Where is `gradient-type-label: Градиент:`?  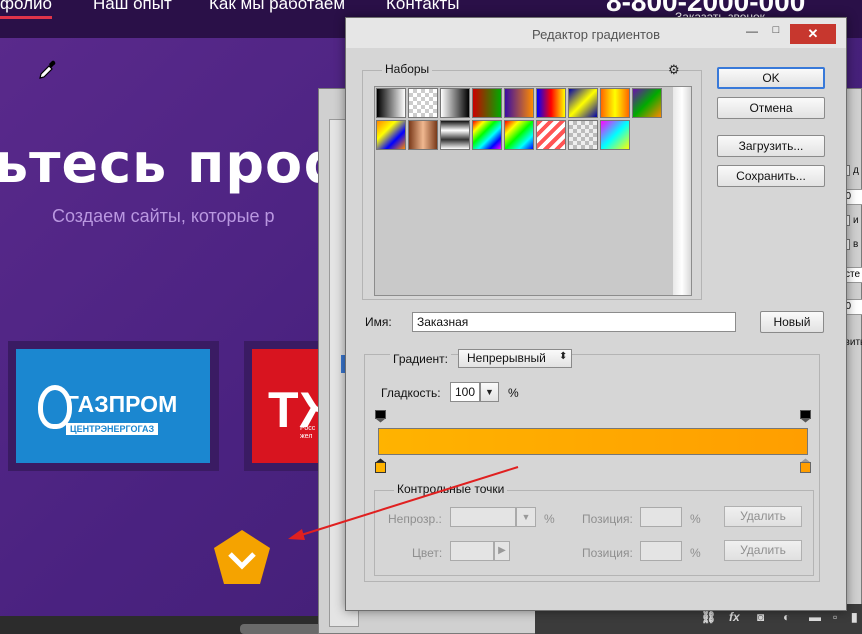
gradient-type-label: Градиент: is located at coordinates (421, 359).